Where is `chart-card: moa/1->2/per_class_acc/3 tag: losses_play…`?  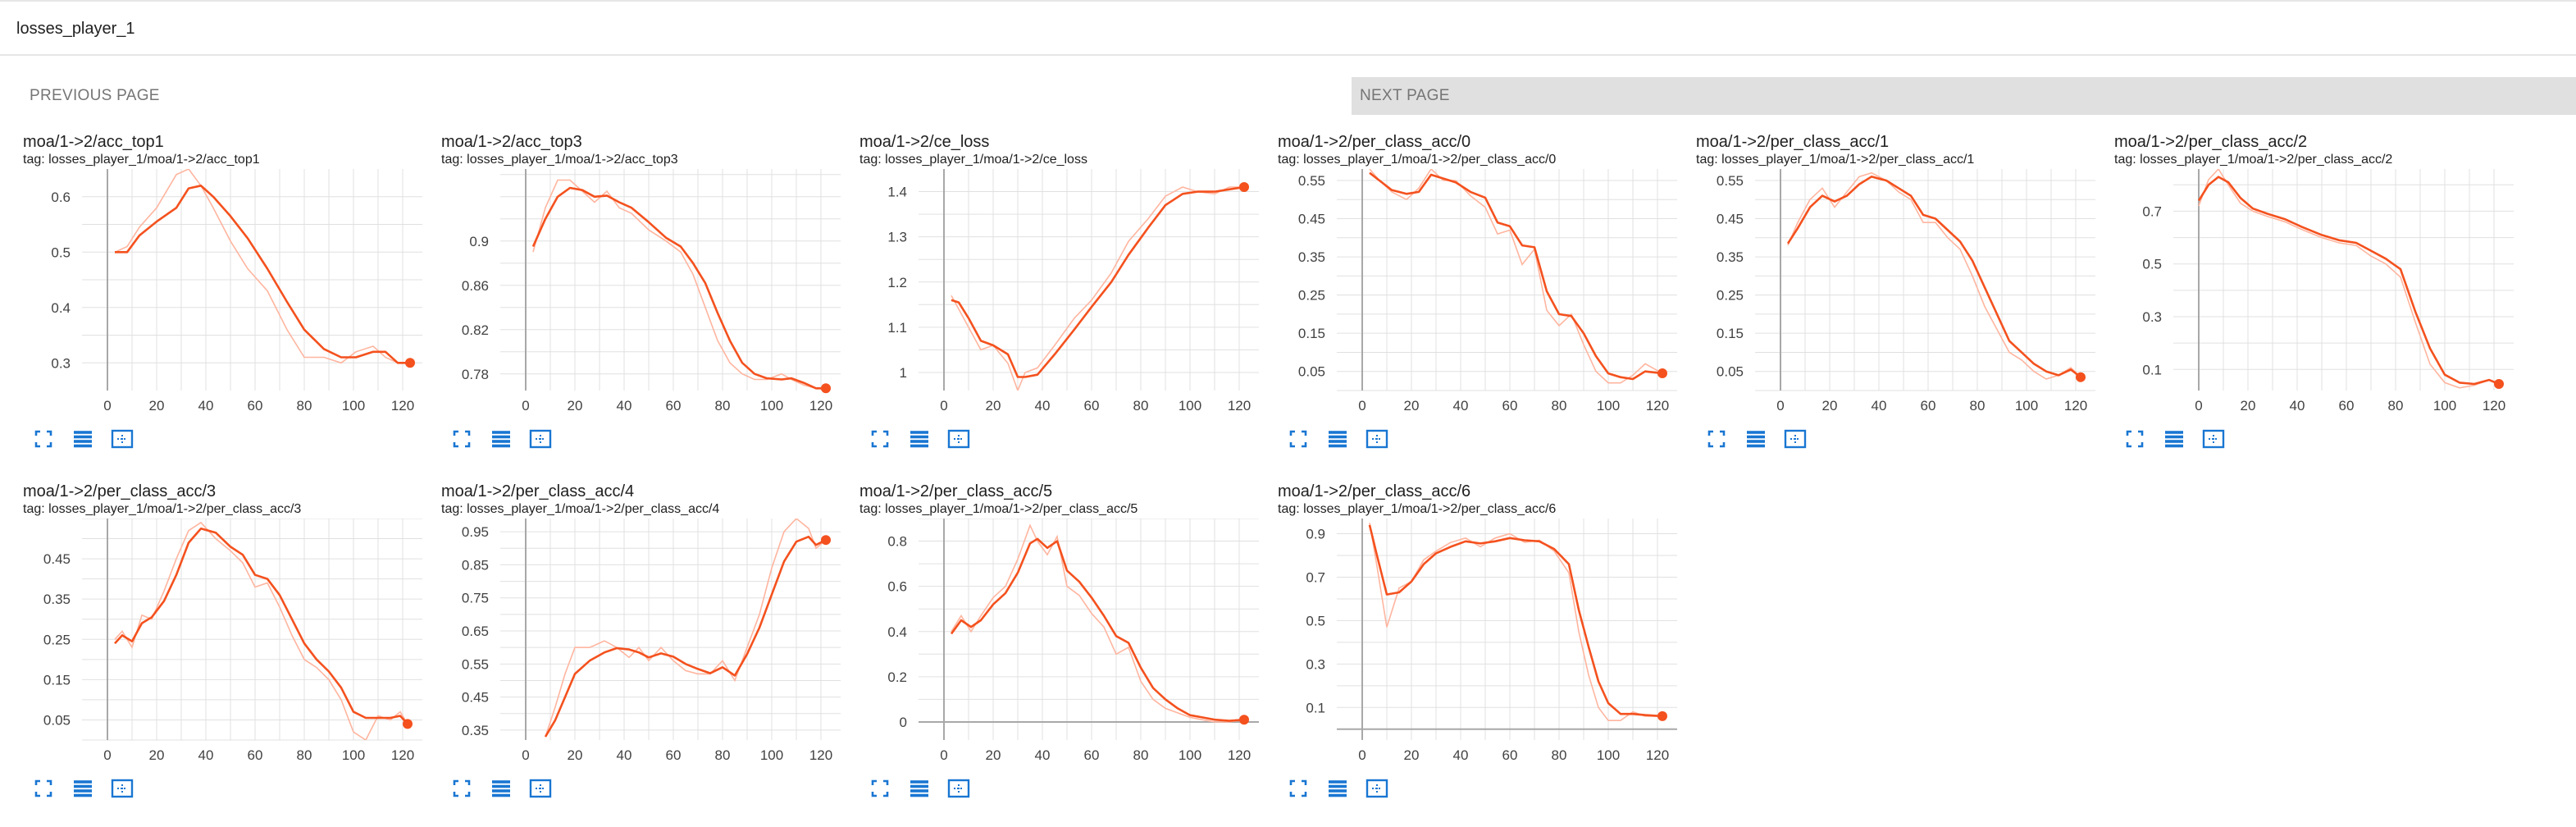
chart-card: moa/1->2/per_class_acc/3 tag: losses_play… is located at coordinates (221, 654).